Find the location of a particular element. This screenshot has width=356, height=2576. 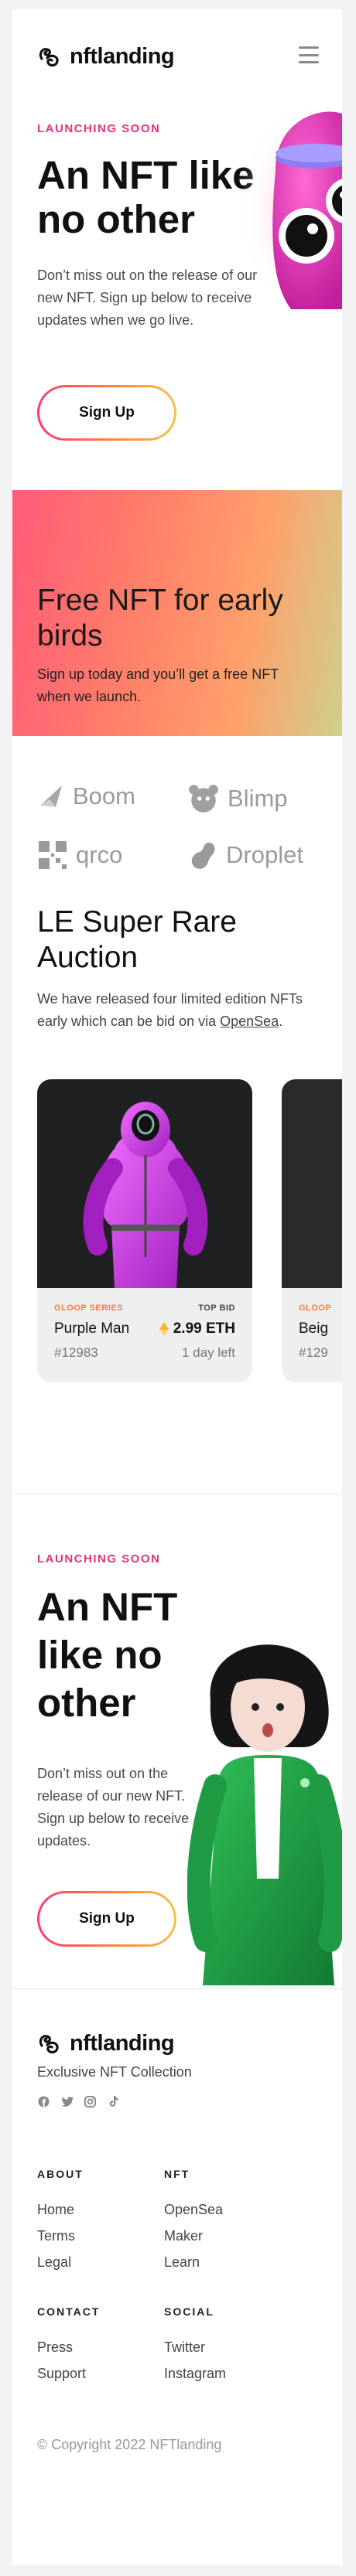

tiktok-icon is located at coordinates (114, 2101).